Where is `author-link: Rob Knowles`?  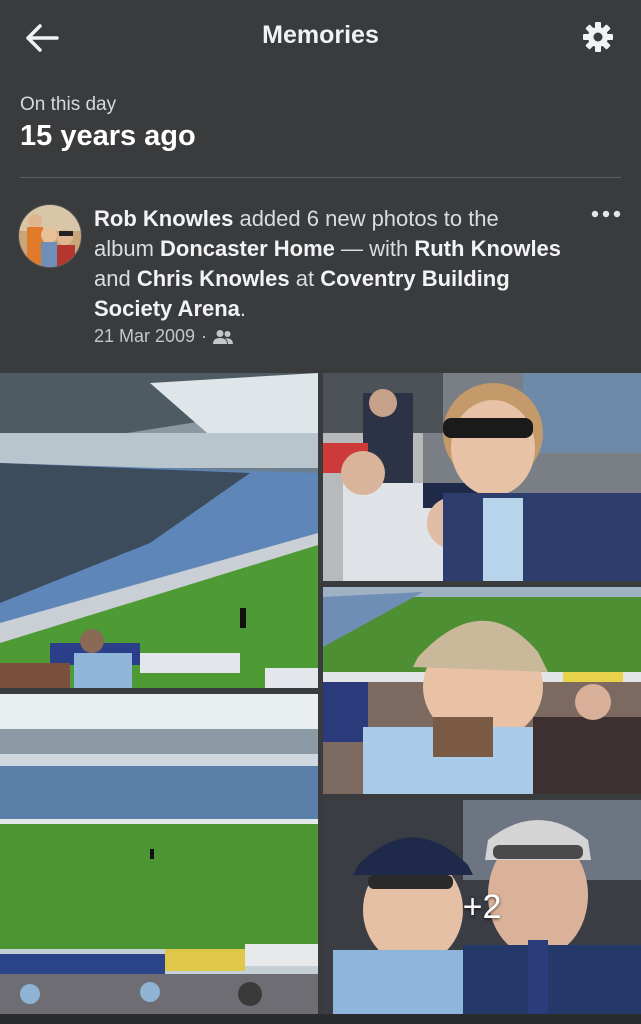
author-link: Rob Knowles is located at coordinates (163, 218).